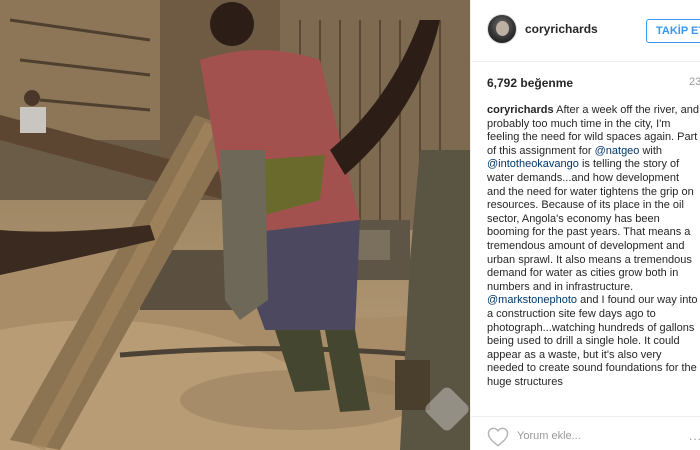 This screenshot has width=700, height=450. I want to click on mention-intotheokavango: @intotheokavango, so click(533, 164).